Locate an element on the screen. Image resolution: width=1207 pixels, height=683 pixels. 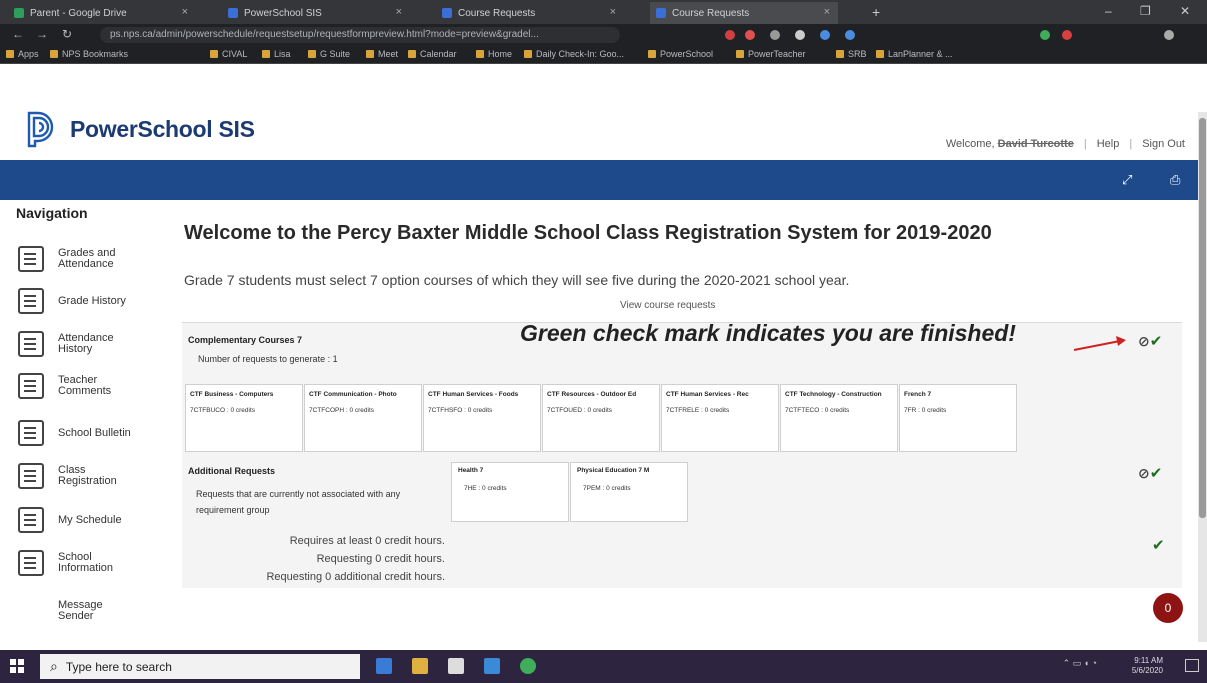
help-link: Help is located at coordinates (1108, 144).